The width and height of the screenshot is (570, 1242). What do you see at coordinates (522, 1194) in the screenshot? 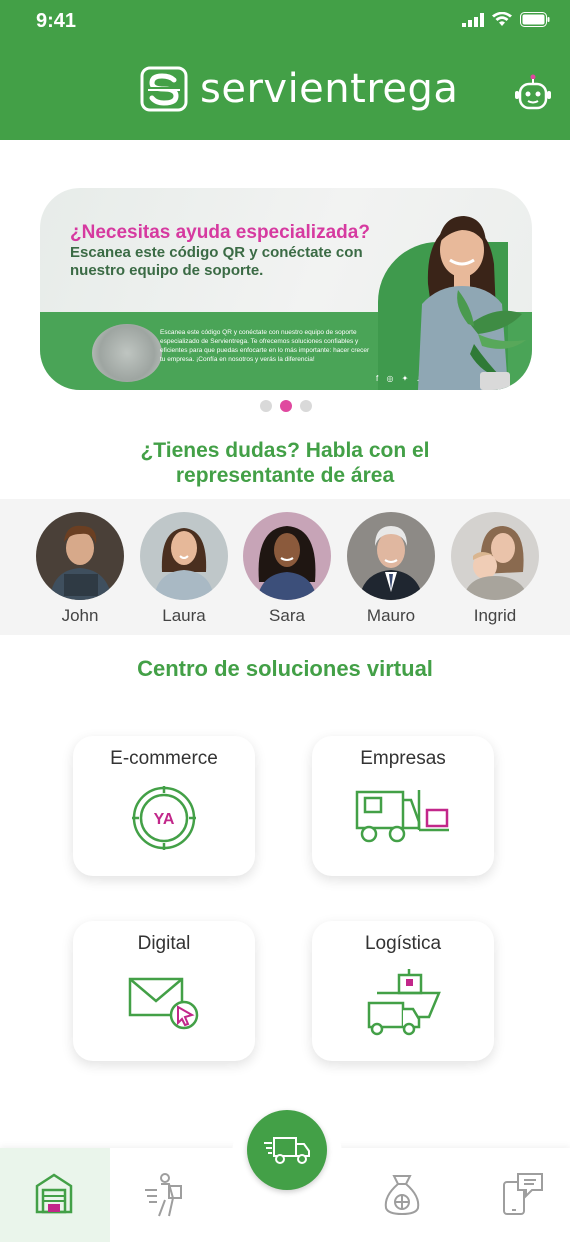
I see `device-chat-icon` at bounding box center [522, 1194].